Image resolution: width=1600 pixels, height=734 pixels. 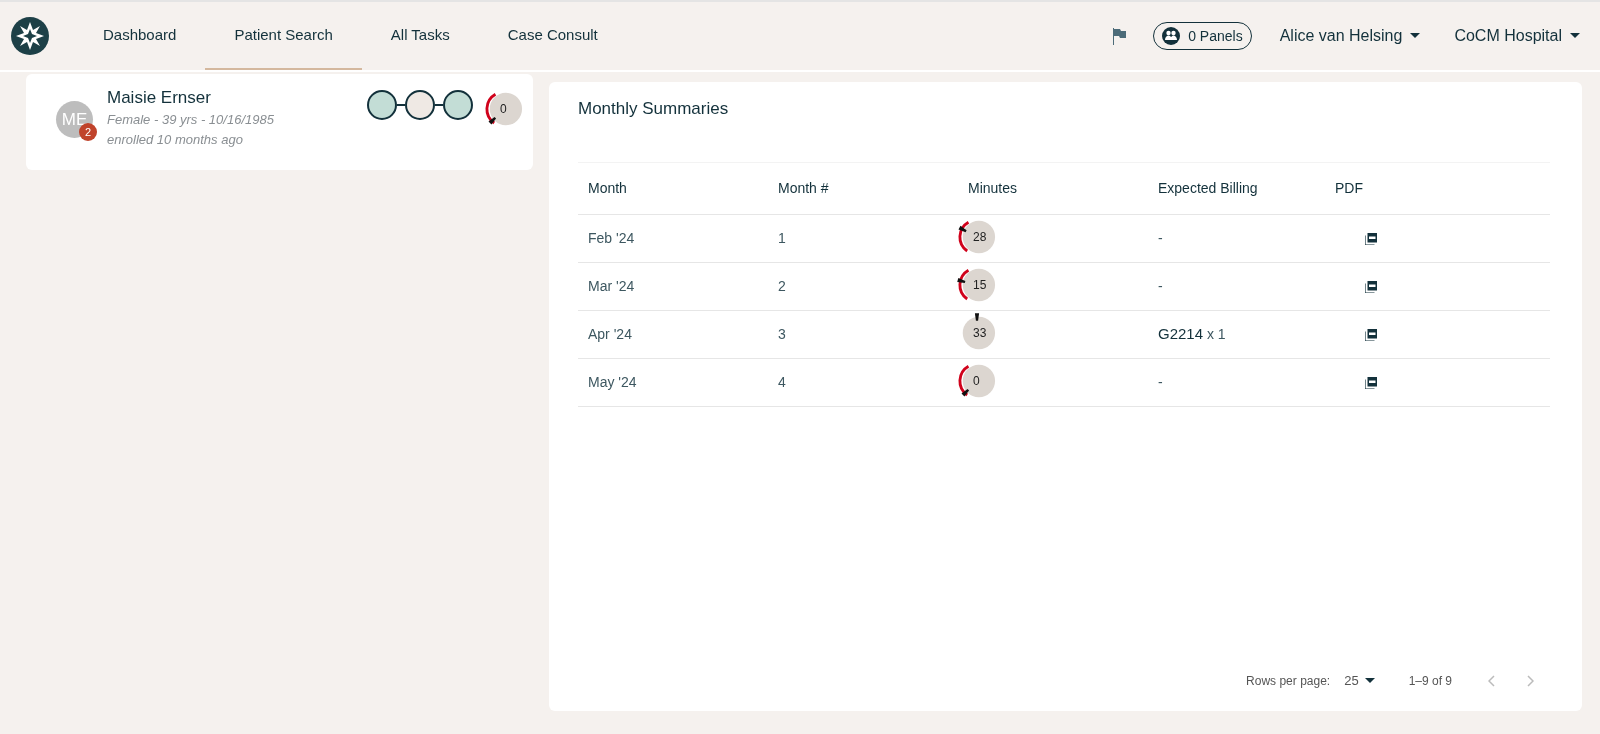 What do you see at coordinates (782, 238) in the screenshot?
I see `month-number-cell: 1` at bounding box center [782, 238].